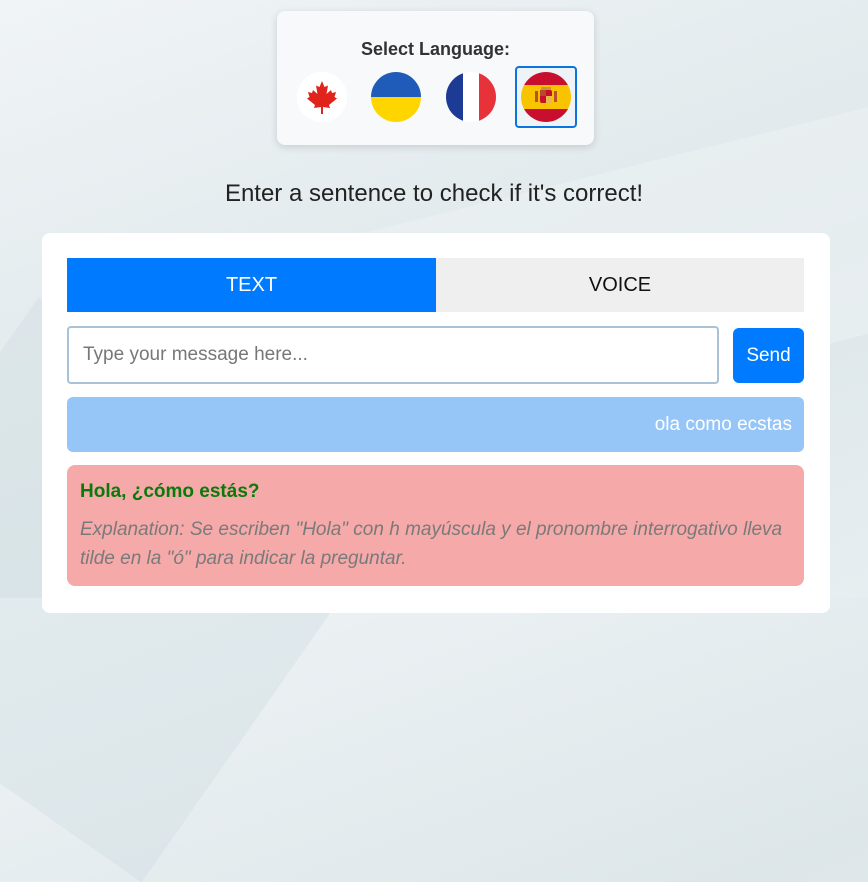 The height and width of the screenshot is (882, 868). What do you see at coordinates (768, 355) in the screenshot?
I see `send-button: Send` at bounding box center [768, 355].